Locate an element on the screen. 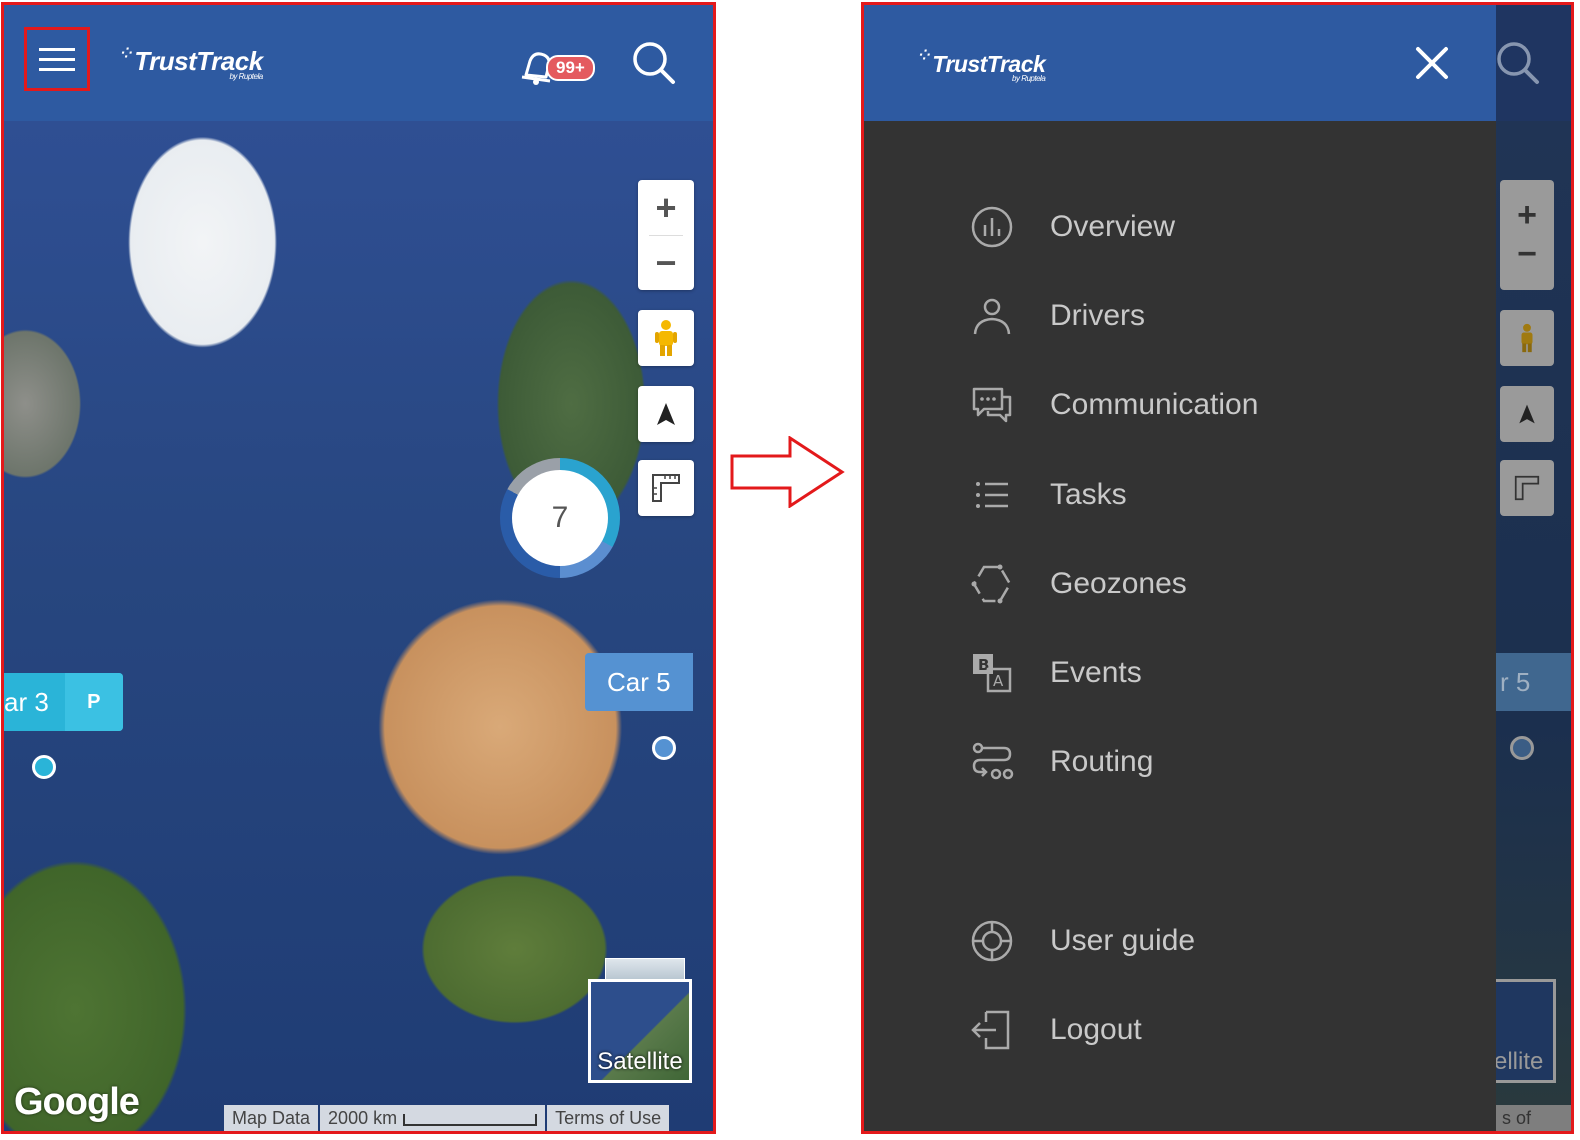 The width and height of the screenshot is (1580, 1140). dimmed-car-5-pin is located at coordinates (1522, 748).